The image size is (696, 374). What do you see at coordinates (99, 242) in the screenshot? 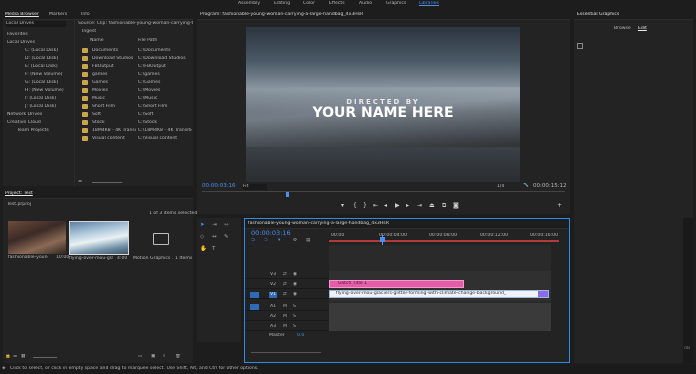
I see `project-item-2: flying-over-mou-glac... 4:00` at bounding box center [99, 242].